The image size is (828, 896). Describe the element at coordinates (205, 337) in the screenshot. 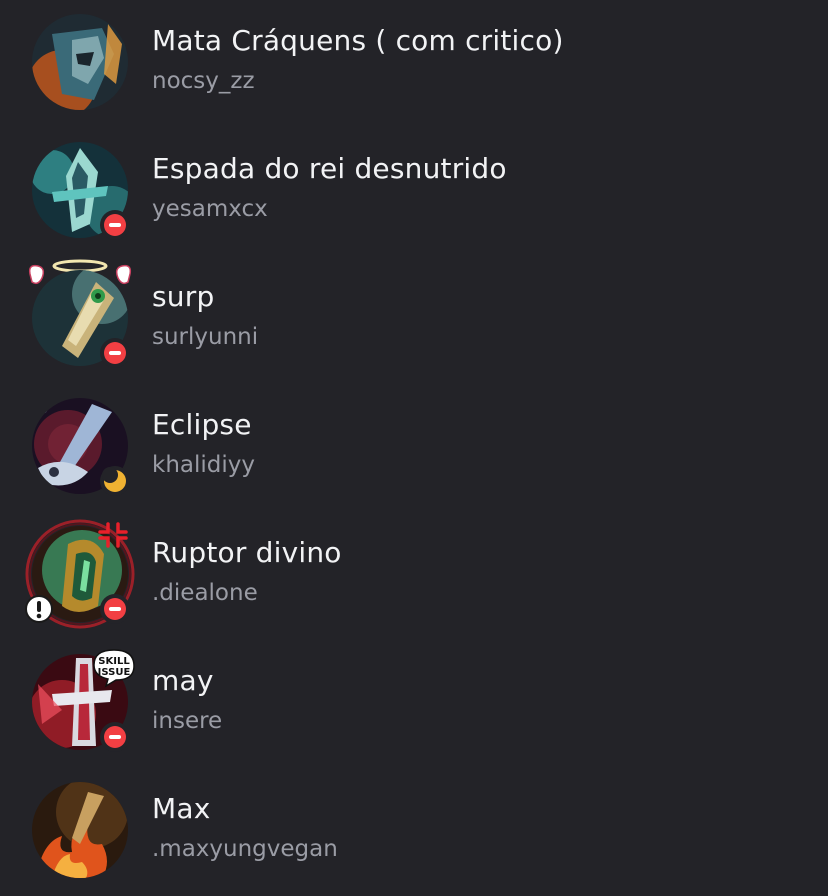

I see `member-username: surlyunni` at that location.